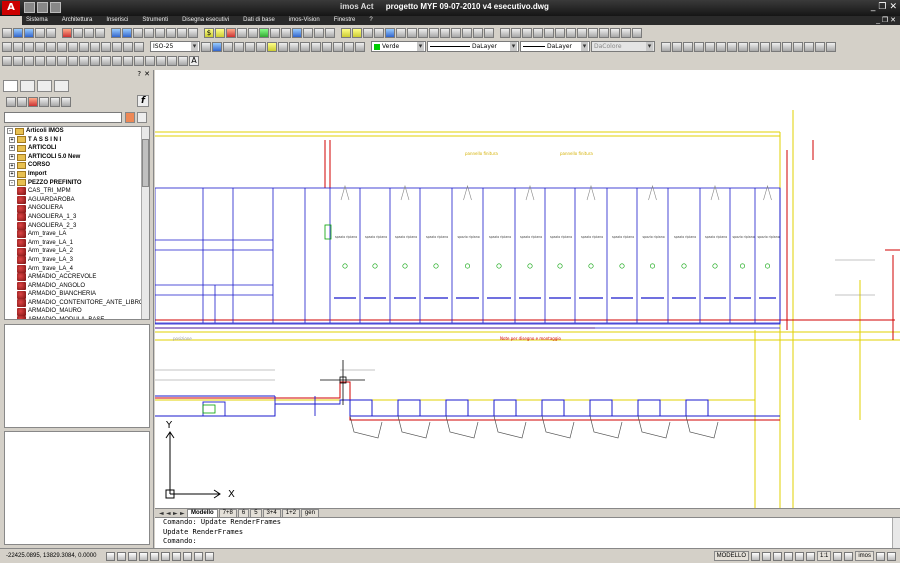 The width and height of the screenshot is (900, 563). Describe the element at coordinates (95, 46) in the screenshot. I see `ellipse-icon` at that location.